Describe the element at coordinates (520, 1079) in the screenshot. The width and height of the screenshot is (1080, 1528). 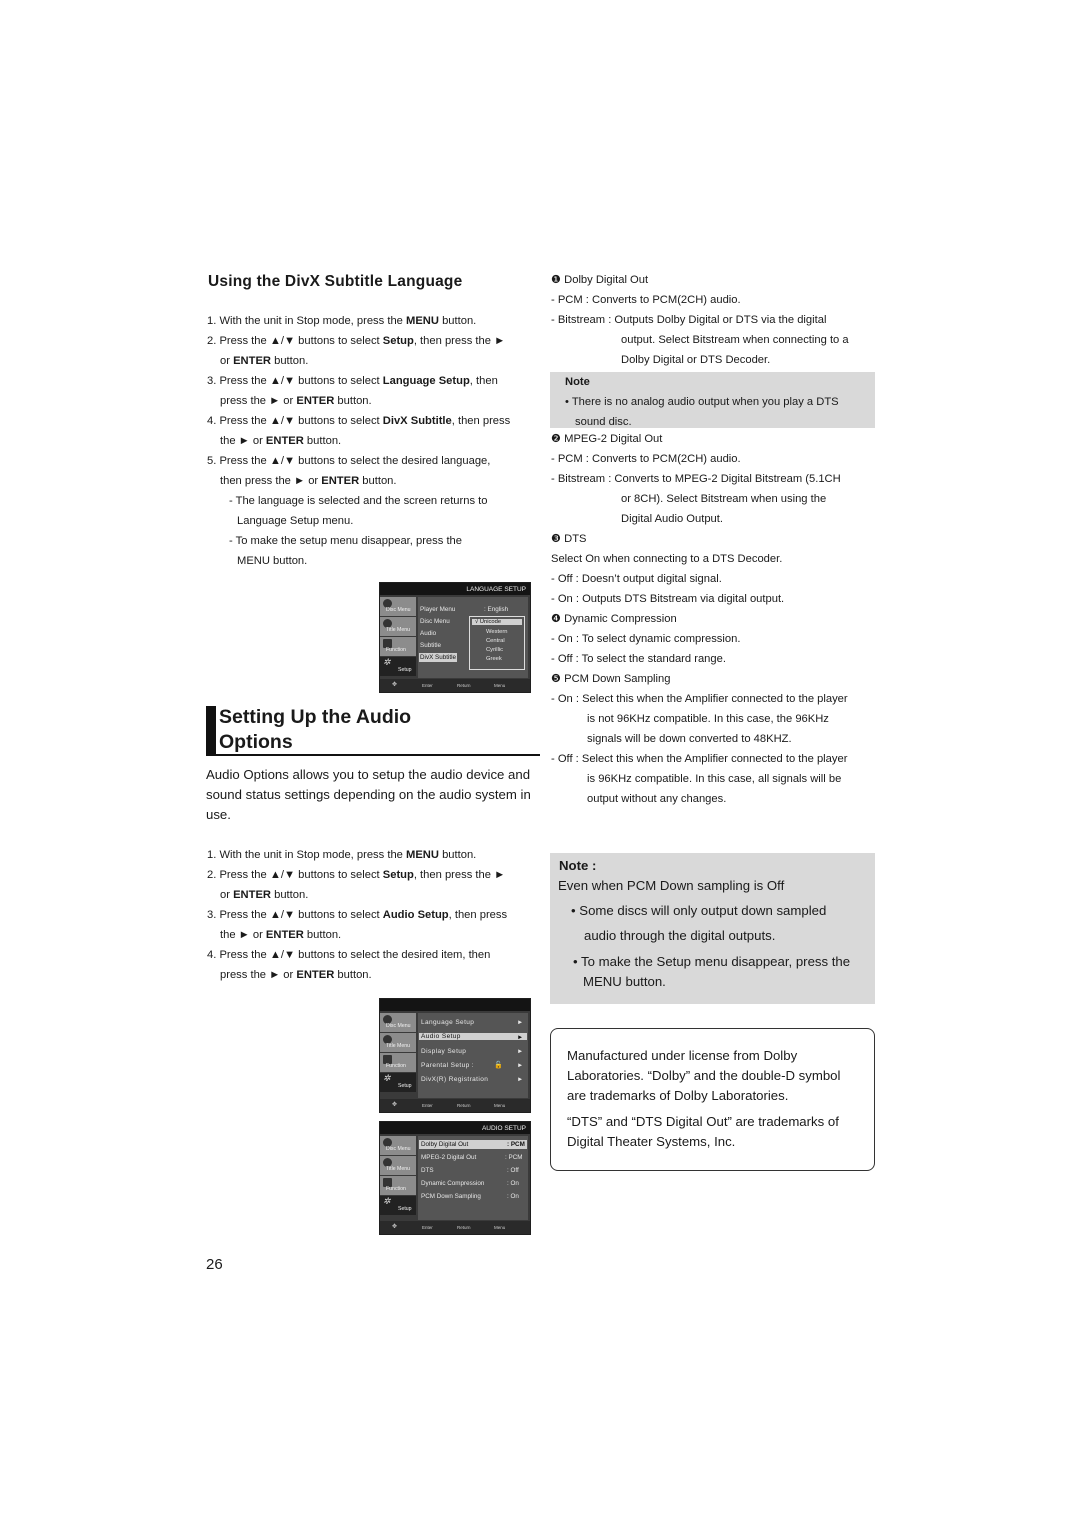
I see `arrow-right-icon: ►` at that location.